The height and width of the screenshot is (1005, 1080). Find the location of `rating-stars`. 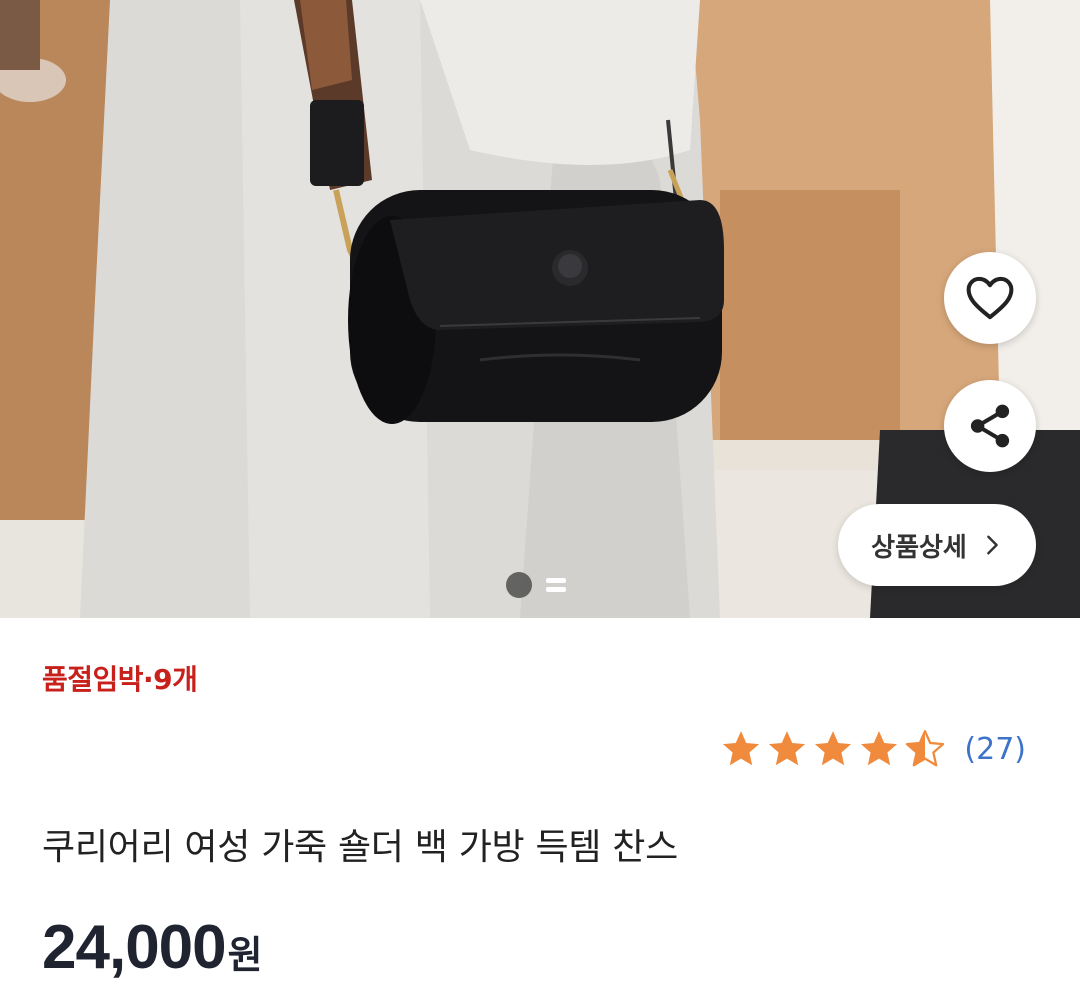

rating-stars is located at coordinates (833, 749).